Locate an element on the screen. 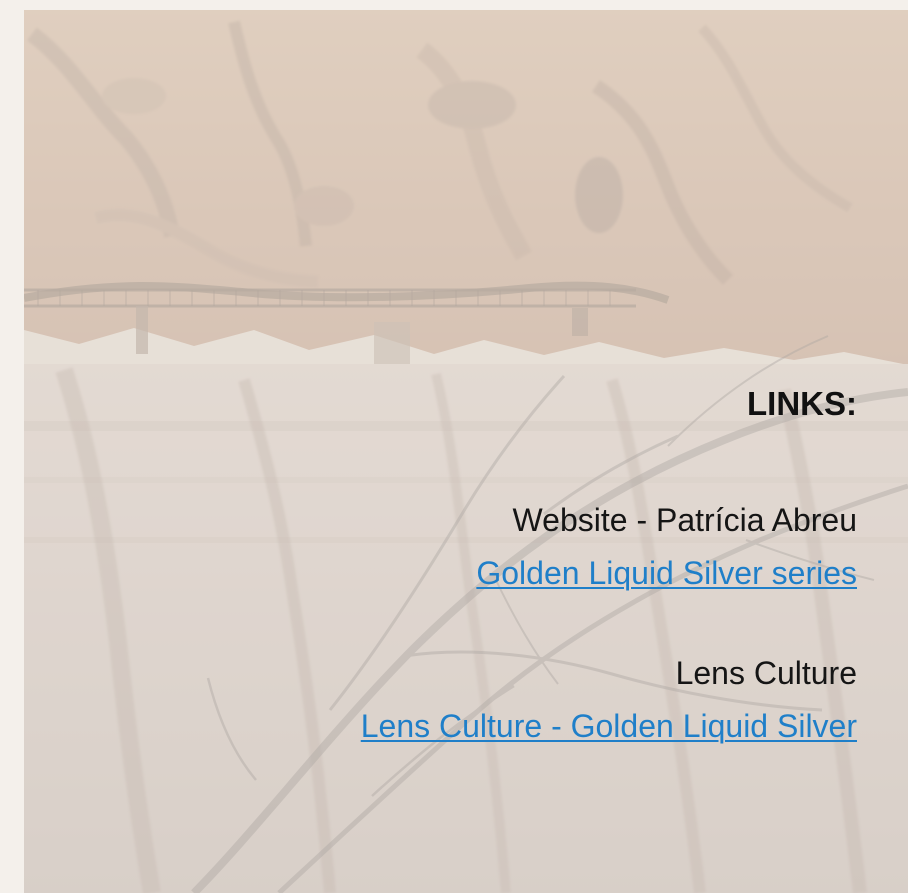 This screenshot has width=908, height=893. links-heading: LINKS: is located at coordinates (802, 403).